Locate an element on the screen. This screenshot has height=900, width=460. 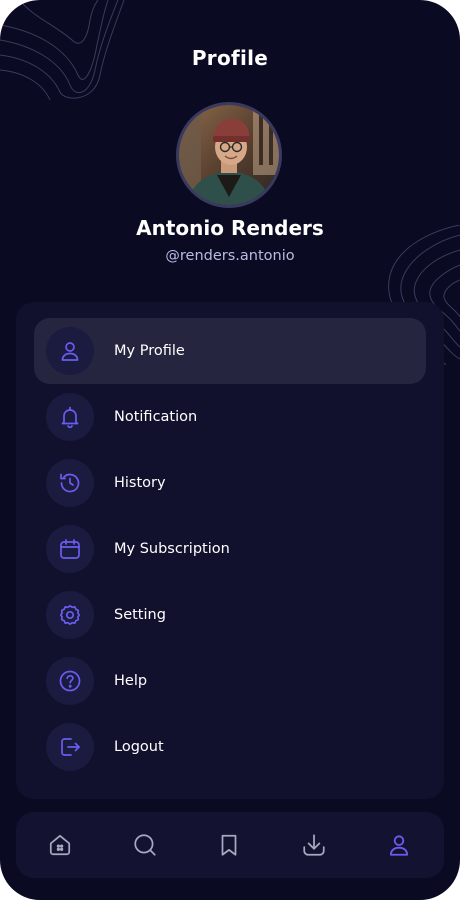
menu-item-label: Notification is located at coordinates (156, 417).